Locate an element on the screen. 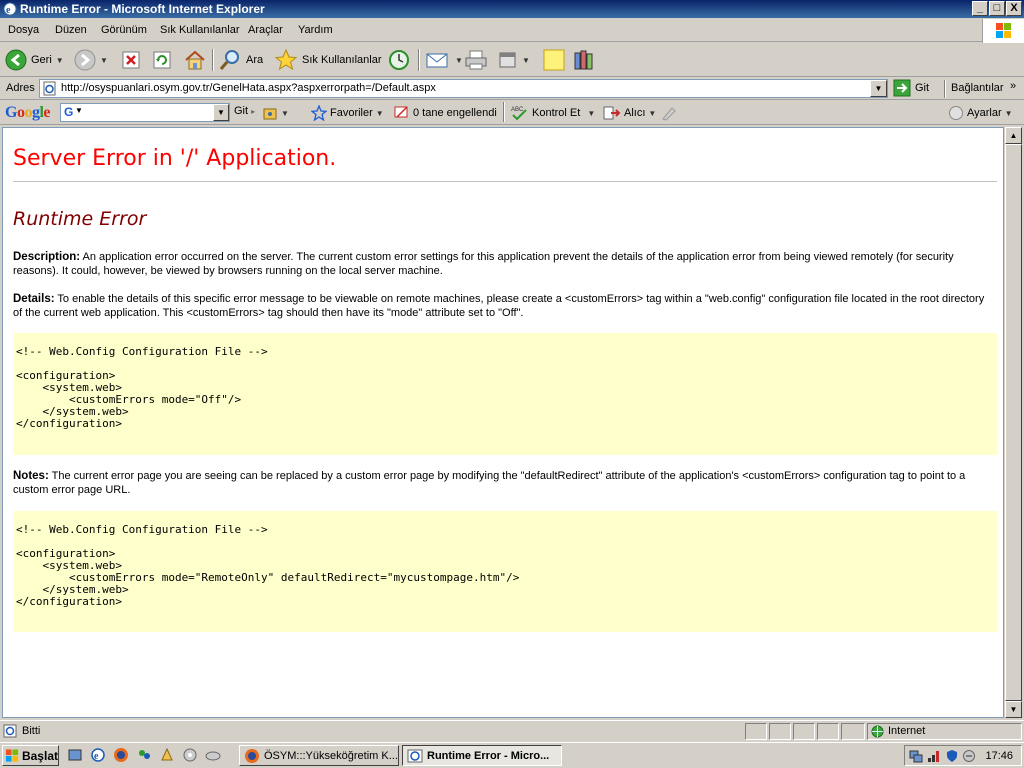 This screenshot has height=768, width=1024. mail-icon is located at coordinates (437, 60).